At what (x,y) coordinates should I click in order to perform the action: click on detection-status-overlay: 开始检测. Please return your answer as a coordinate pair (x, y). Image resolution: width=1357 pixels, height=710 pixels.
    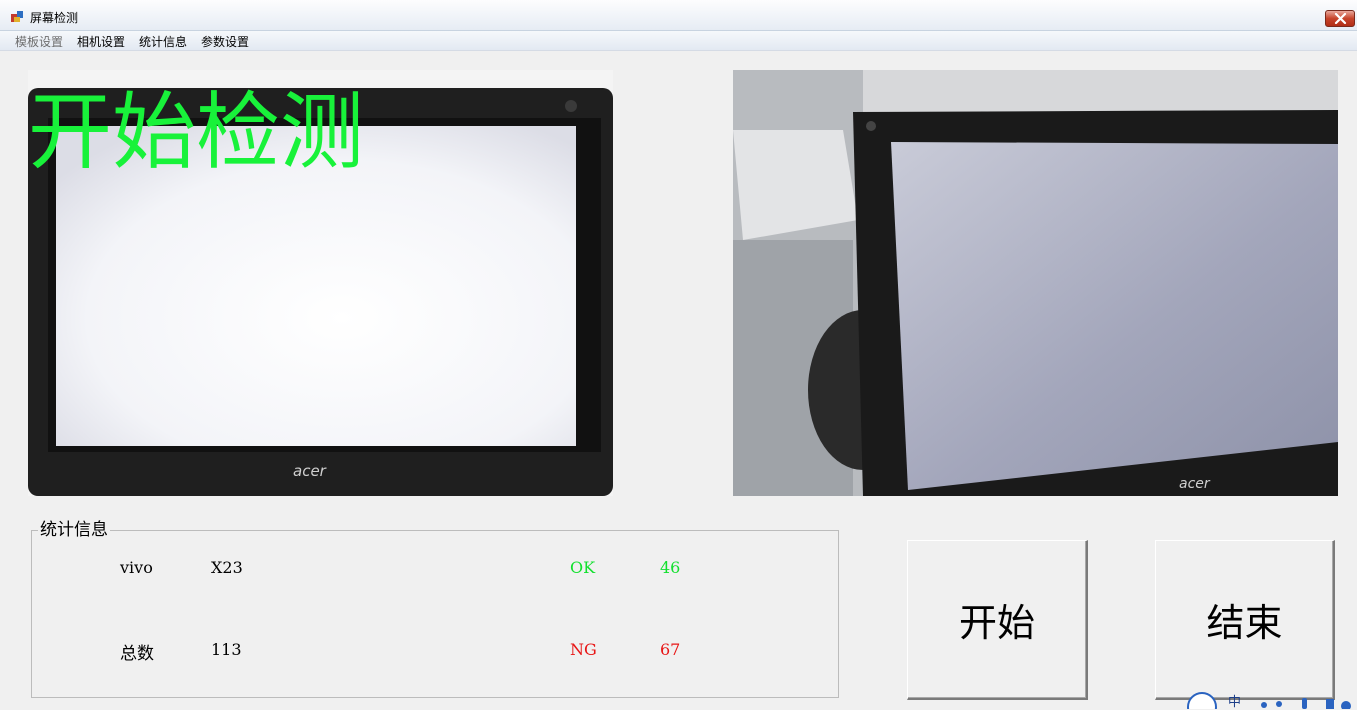
    Looking at the image, I should click on (196, 132).